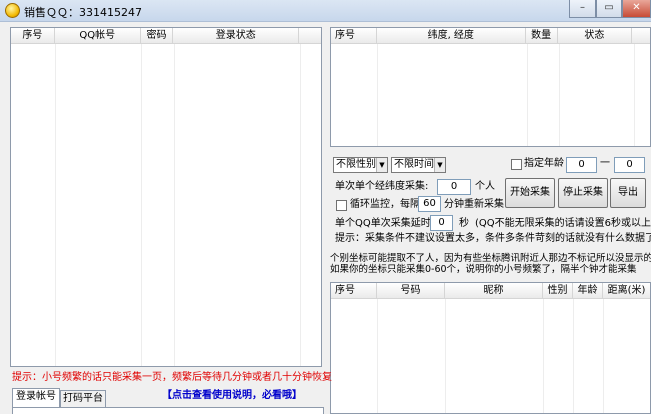 The width and height of the screenshot is (651, 414). I want to click on account-list-header: 序号 QQ帐号 密码 登录状态, so click(166, 36).